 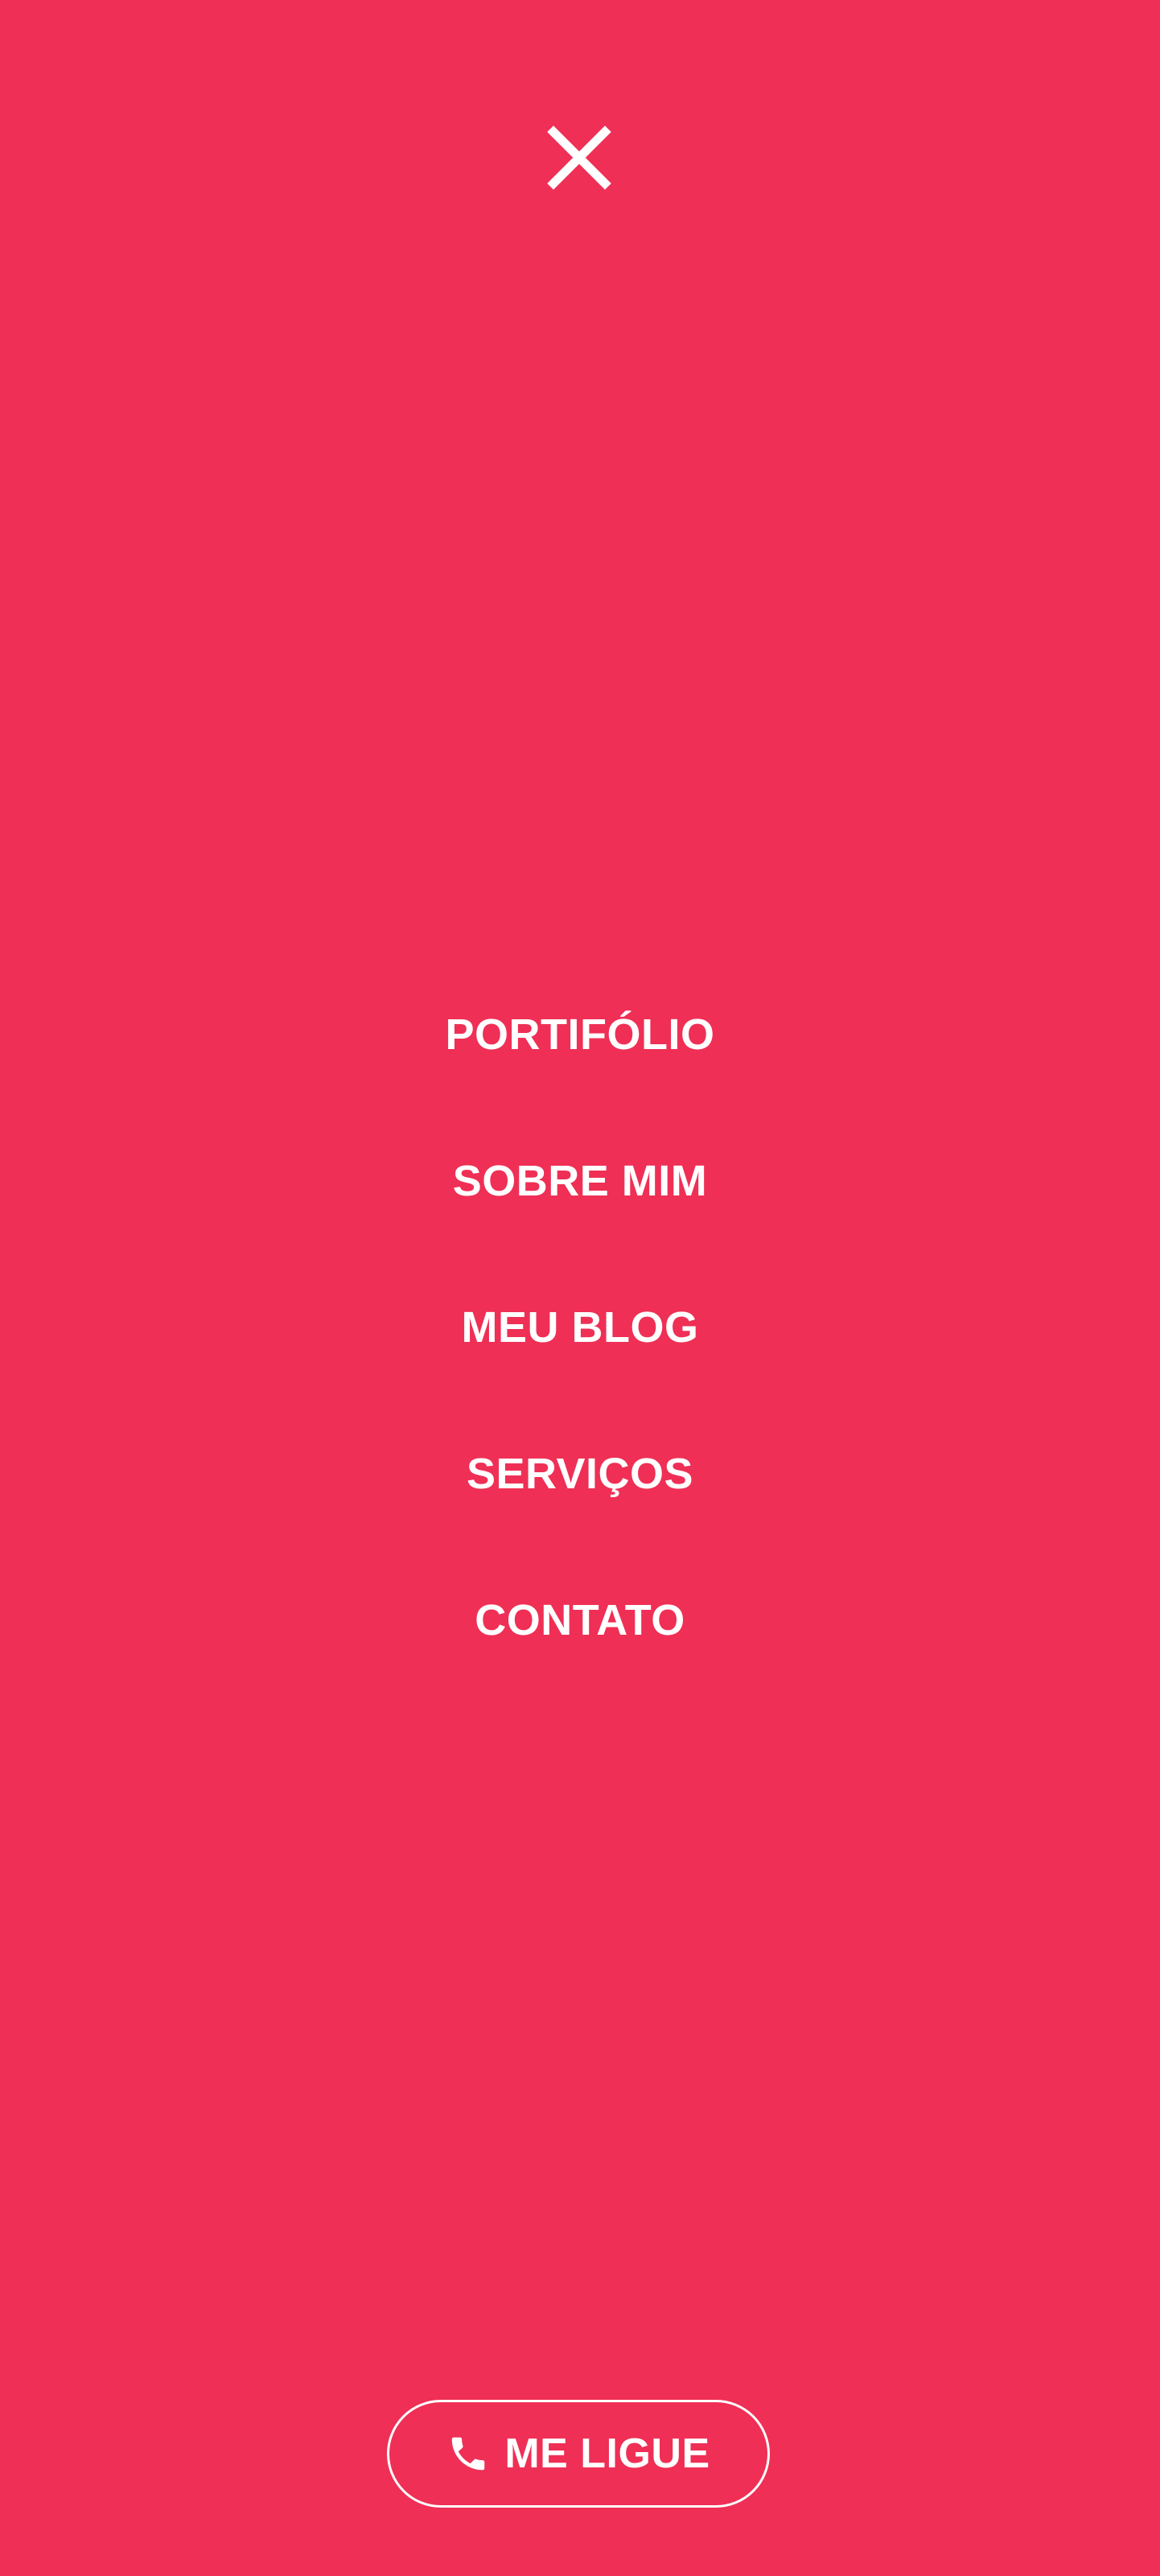 I want to click on menu-item-sobre-mim: SOBRE MIM, so click(x=580, y=1181).